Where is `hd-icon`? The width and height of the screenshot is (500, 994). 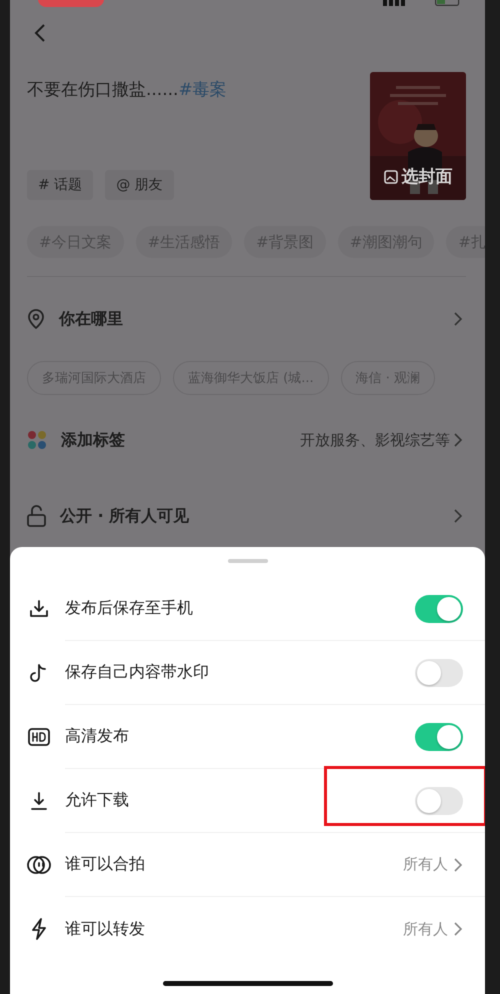
hd-icon is located at coordinates (39, 737).